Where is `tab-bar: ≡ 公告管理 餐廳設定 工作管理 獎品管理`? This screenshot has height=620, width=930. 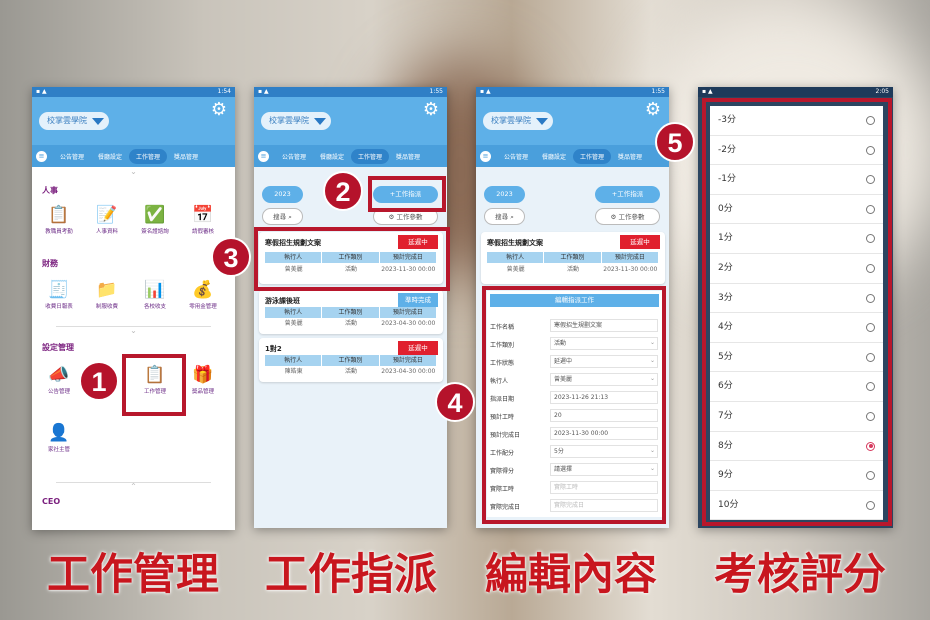
tab-bar: ≡ 公告管理 餐廳設定 工作管理 獎品管理 is located at coordinates (350, 156).